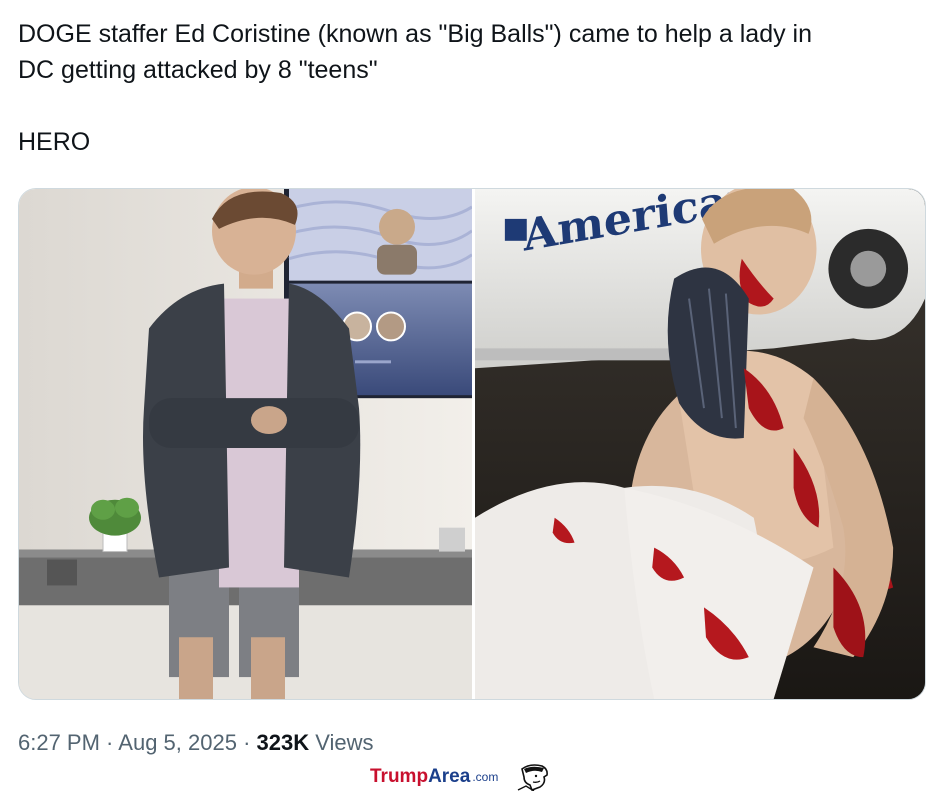 Image resolution: width=940 pixels, height=796 pixels. What do you see at coordinates (54, 142) in the screenshot?
I see `tweet-text-line-3: HERO` at bounding box center [54, 142].